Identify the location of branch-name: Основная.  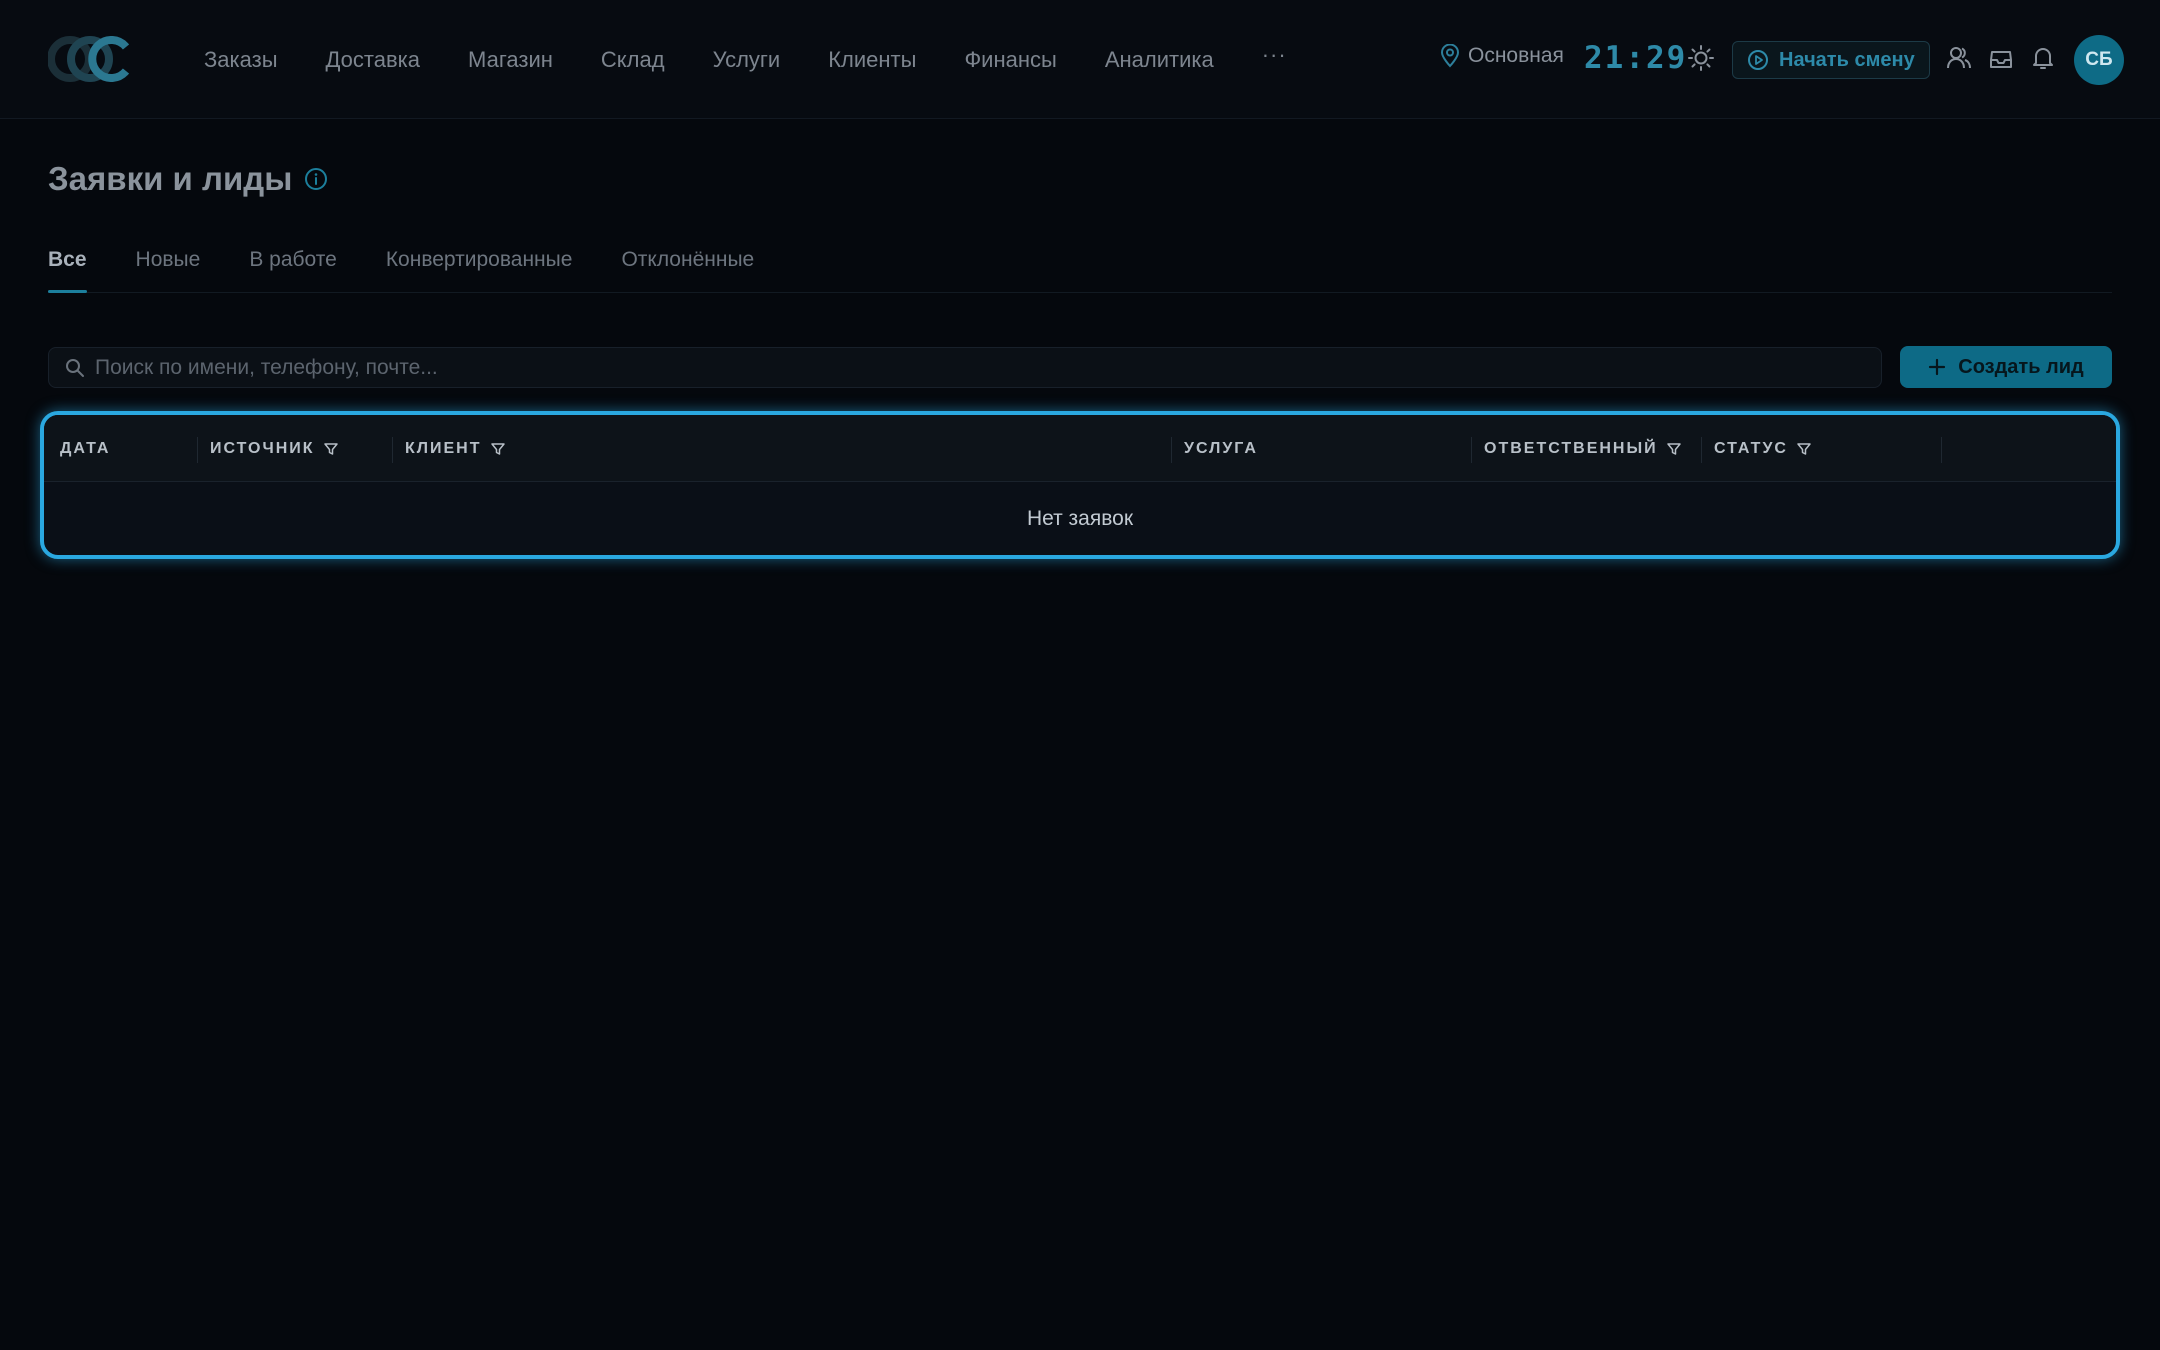
(1516, 55).